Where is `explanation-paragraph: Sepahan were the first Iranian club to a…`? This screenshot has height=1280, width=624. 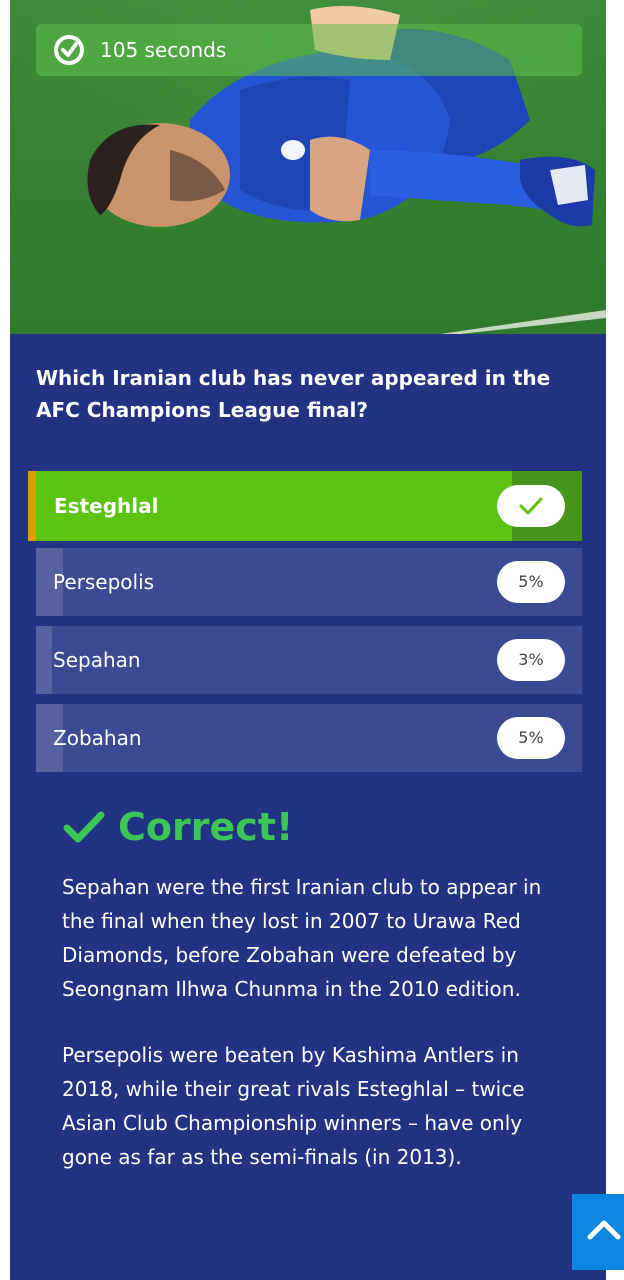
explanation-paragraph: Sepahan were the first Iranian club to a… is located at coordinates (302, 938).